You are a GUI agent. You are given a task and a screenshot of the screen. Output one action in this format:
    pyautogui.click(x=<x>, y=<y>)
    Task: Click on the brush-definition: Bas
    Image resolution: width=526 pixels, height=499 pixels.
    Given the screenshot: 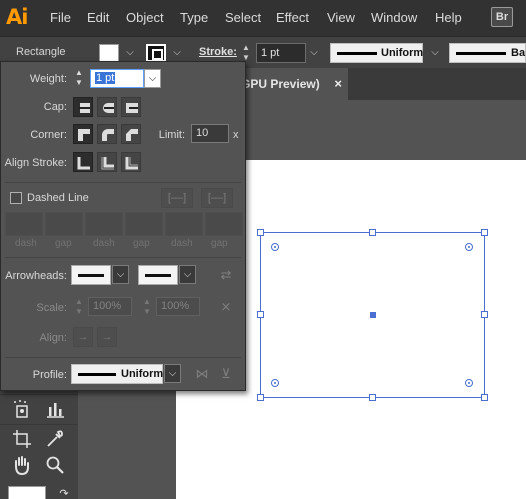 What is the action you would take?
    pyautogui.click(x=487, y=53)
    